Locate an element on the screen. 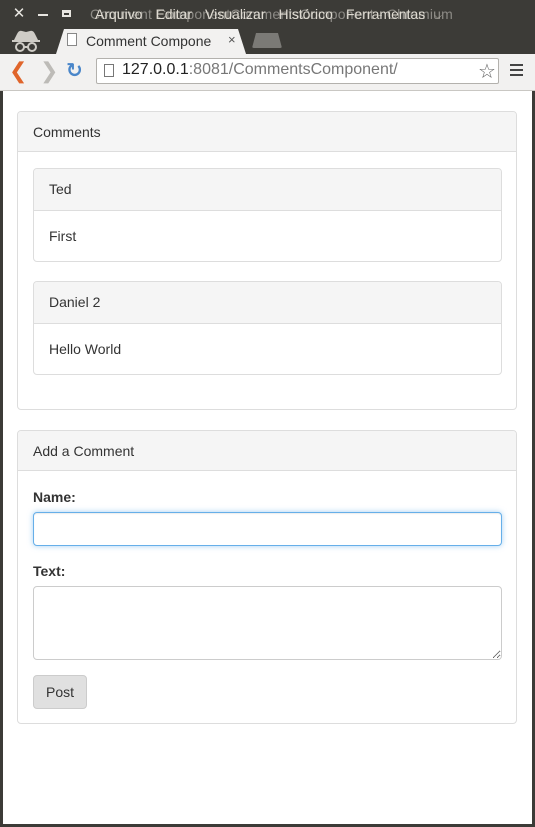 This screenshot has height=827, width=535. post-button: Post is located at coordinates (60, 692).